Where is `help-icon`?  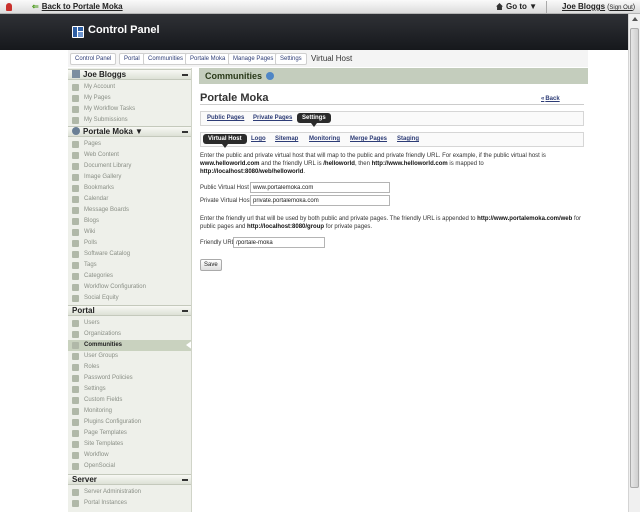
help-icon is located at coordinates (270, 76).